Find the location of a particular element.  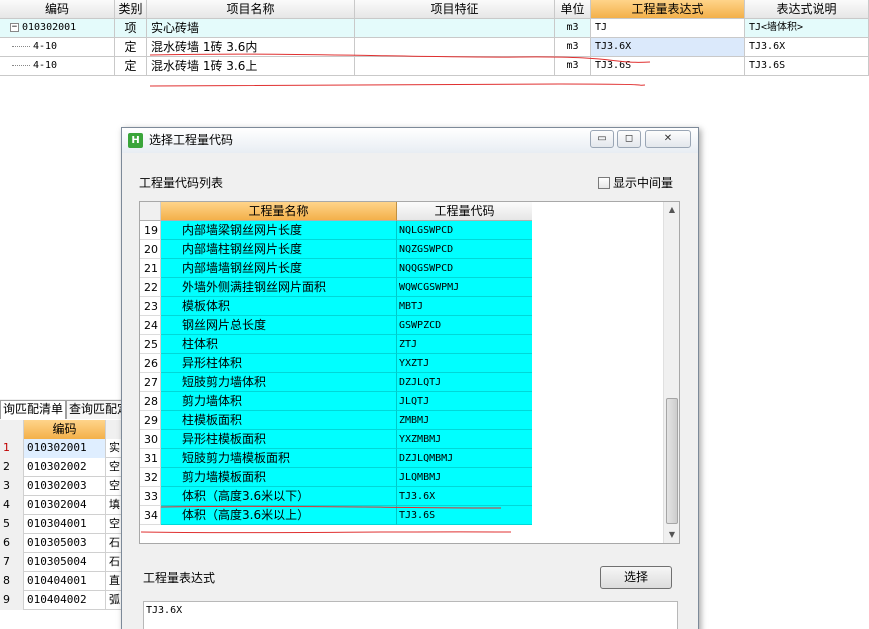

list-item: 26 异形柱体积 YXZTJ is located at coordinates (401, 363).